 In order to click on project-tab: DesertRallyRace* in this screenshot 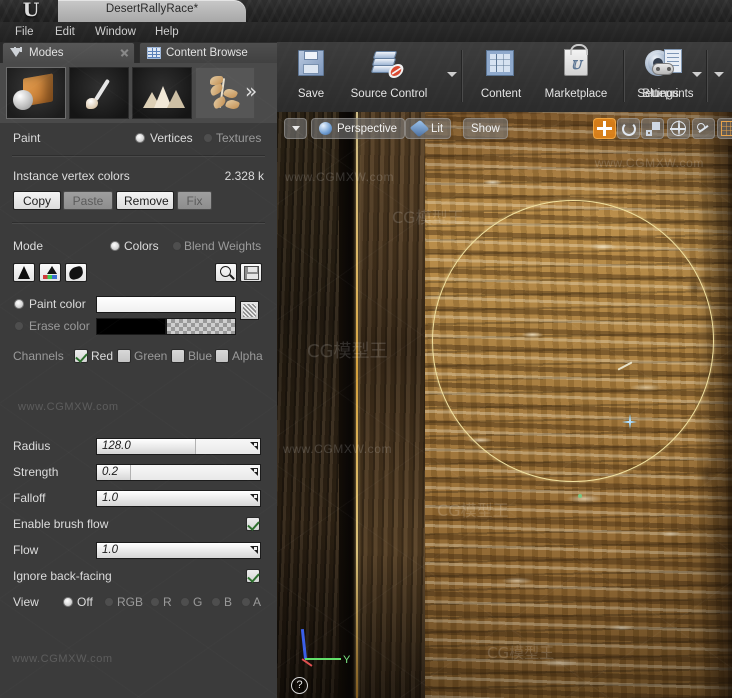, I will do `click(152, 11)`.